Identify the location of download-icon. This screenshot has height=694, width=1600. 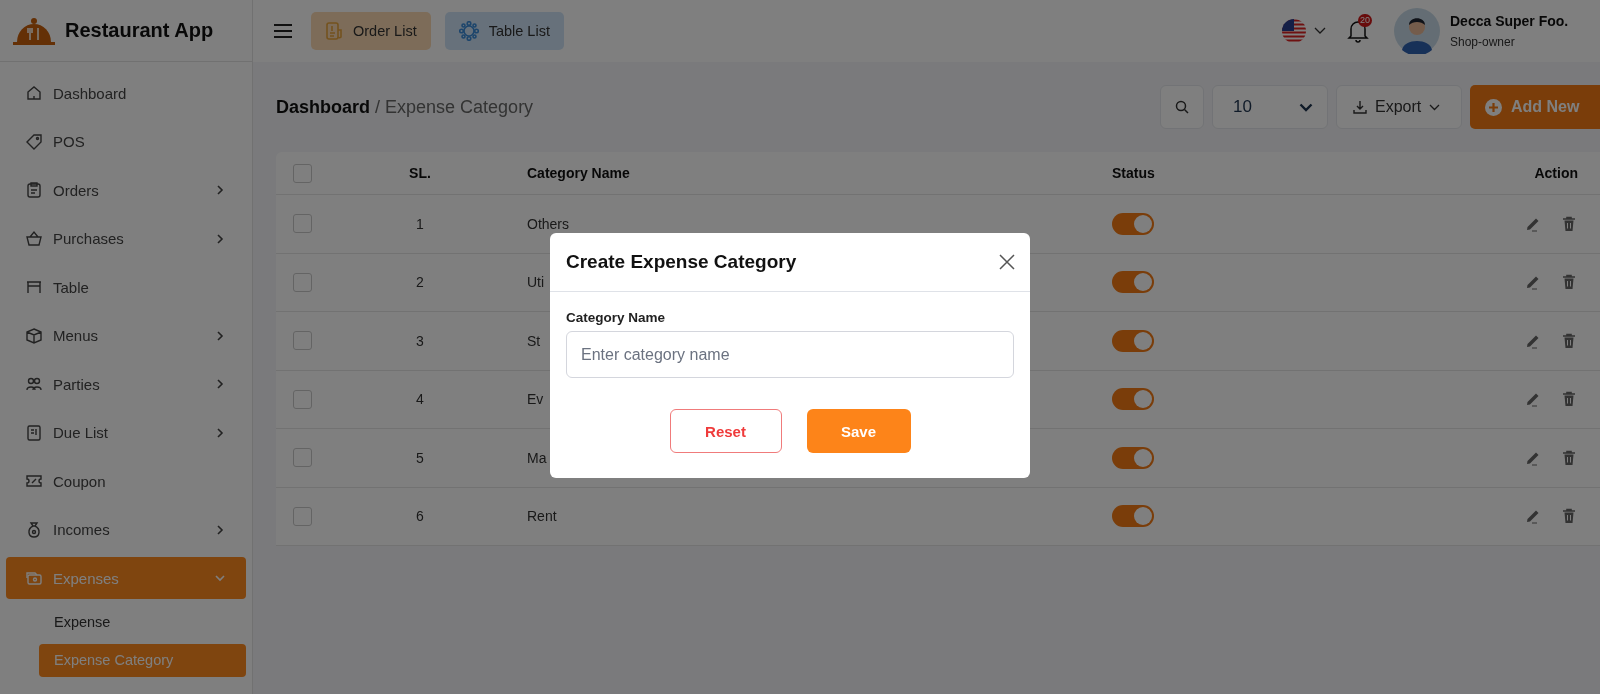
(1360, 107).